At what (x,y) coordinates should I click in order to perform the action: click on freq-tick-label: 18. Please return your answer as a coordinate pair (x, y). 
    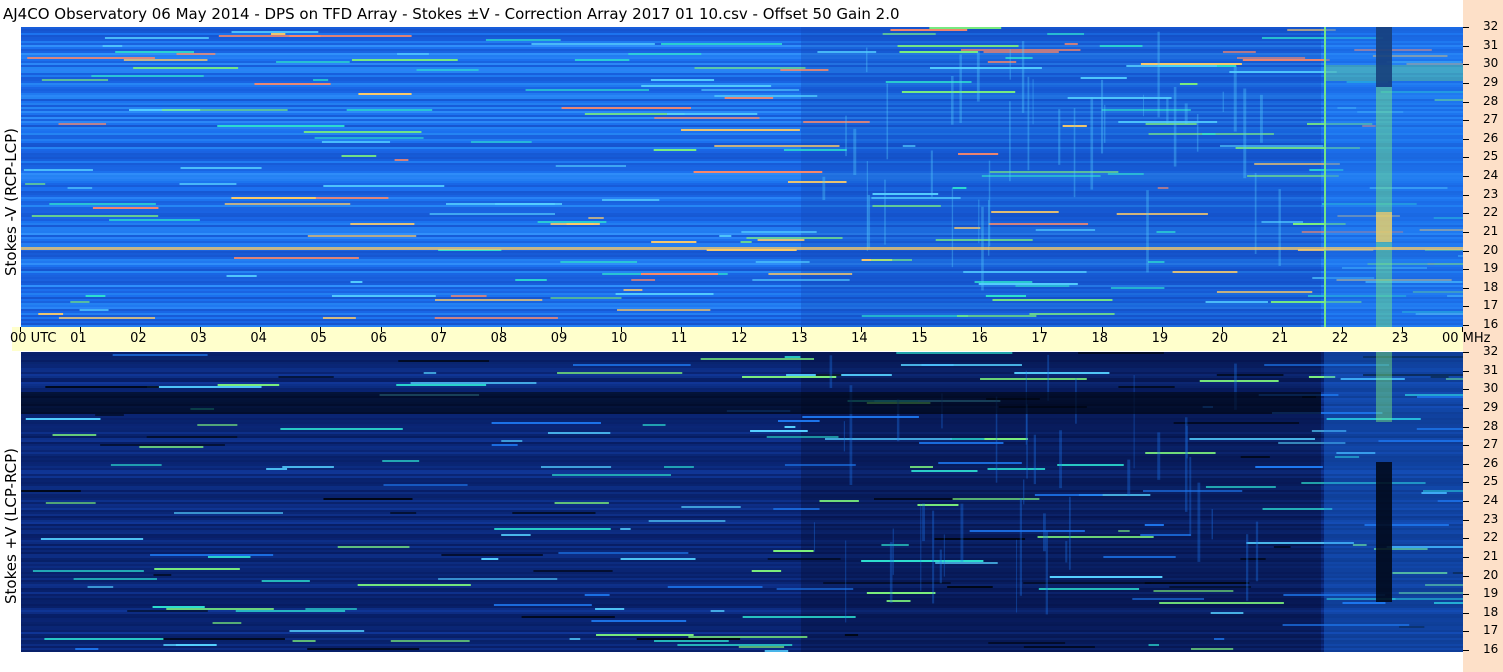
    Looking at the image, I should click on (1491, 286).